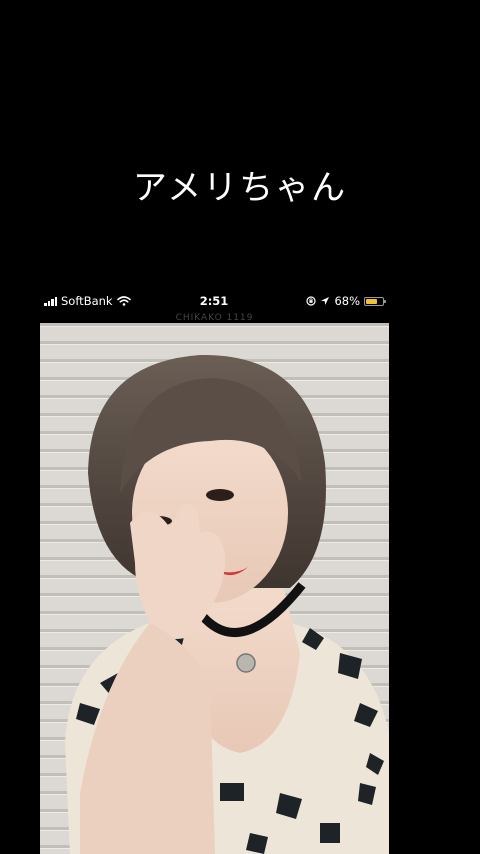  I want to click on screen-rotation-lock-icon, so click(311, 301).